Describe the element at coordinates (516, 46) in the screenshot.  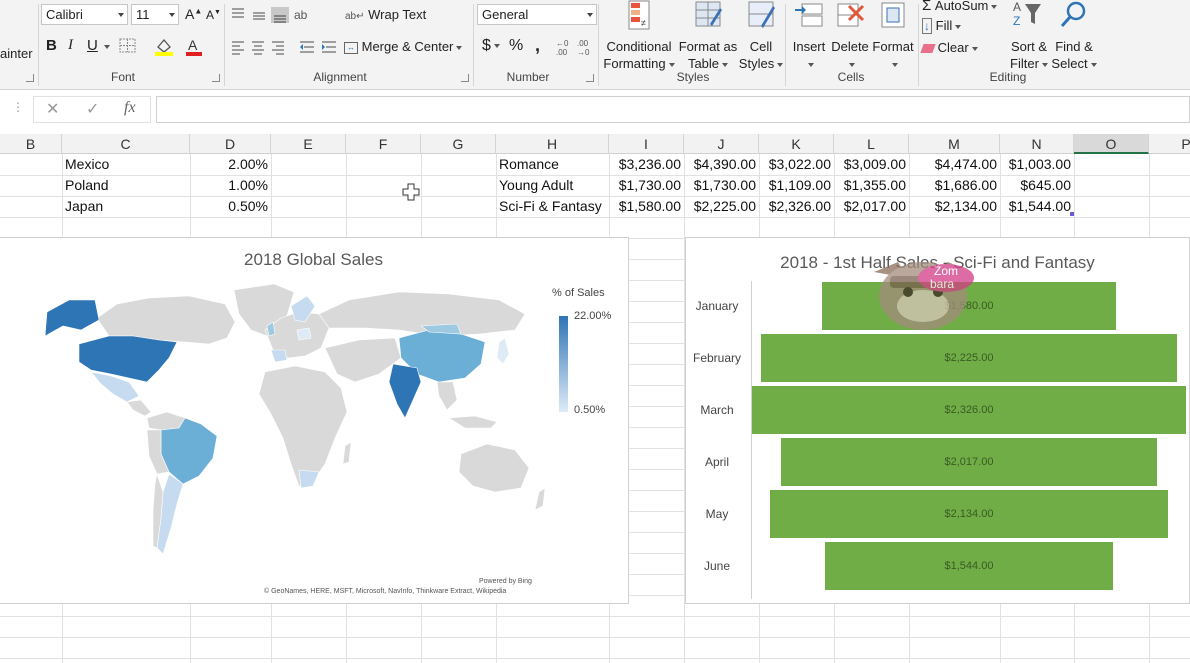
I see `percent-button: %` at that location.